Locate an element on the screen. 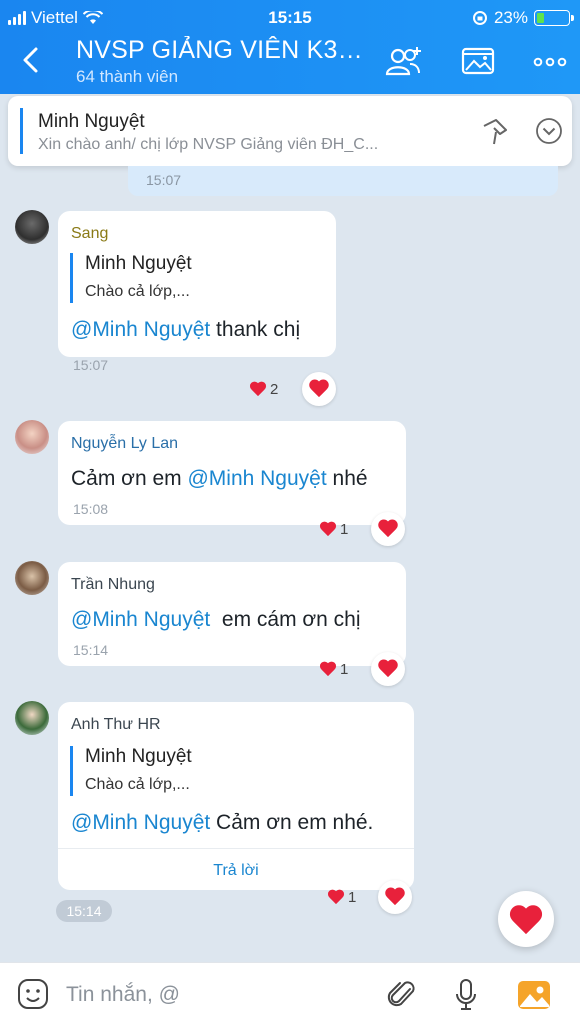 This screenshot has width=580, height=1024. previous-message-tail: 15:07 is located at coordinates (343, 181).